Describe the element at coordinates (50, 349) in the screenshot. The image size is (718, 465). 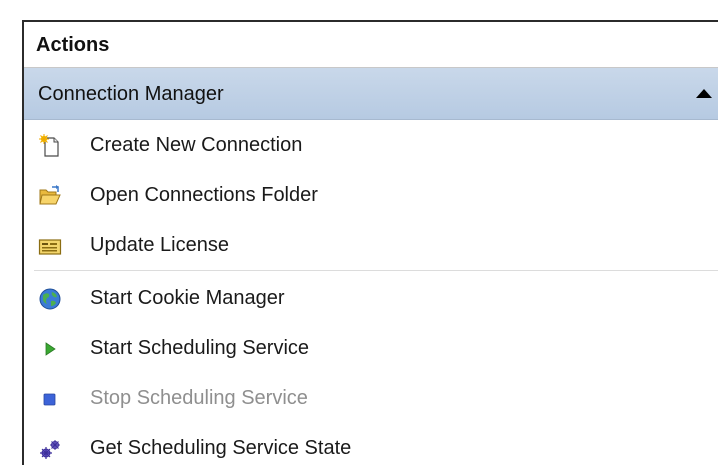
I see `play-icon` at that location.